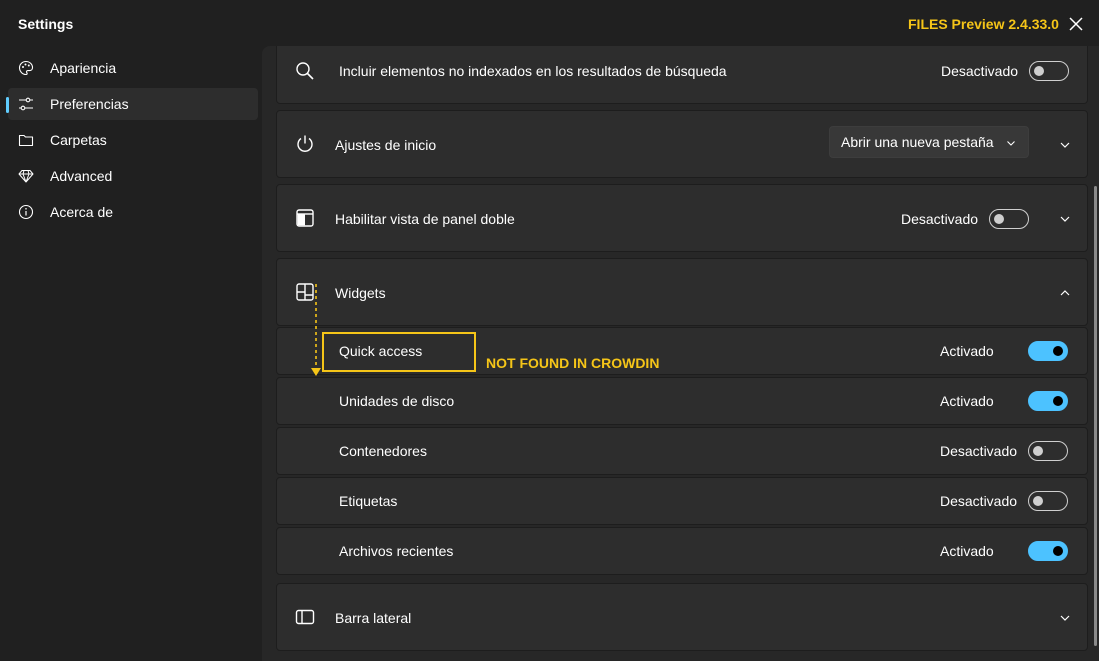 The image size is (1099, 661). Describe the element at coordinates (682, 292) in the screenshot. I see `widgets-expander: Widgets` at that location.